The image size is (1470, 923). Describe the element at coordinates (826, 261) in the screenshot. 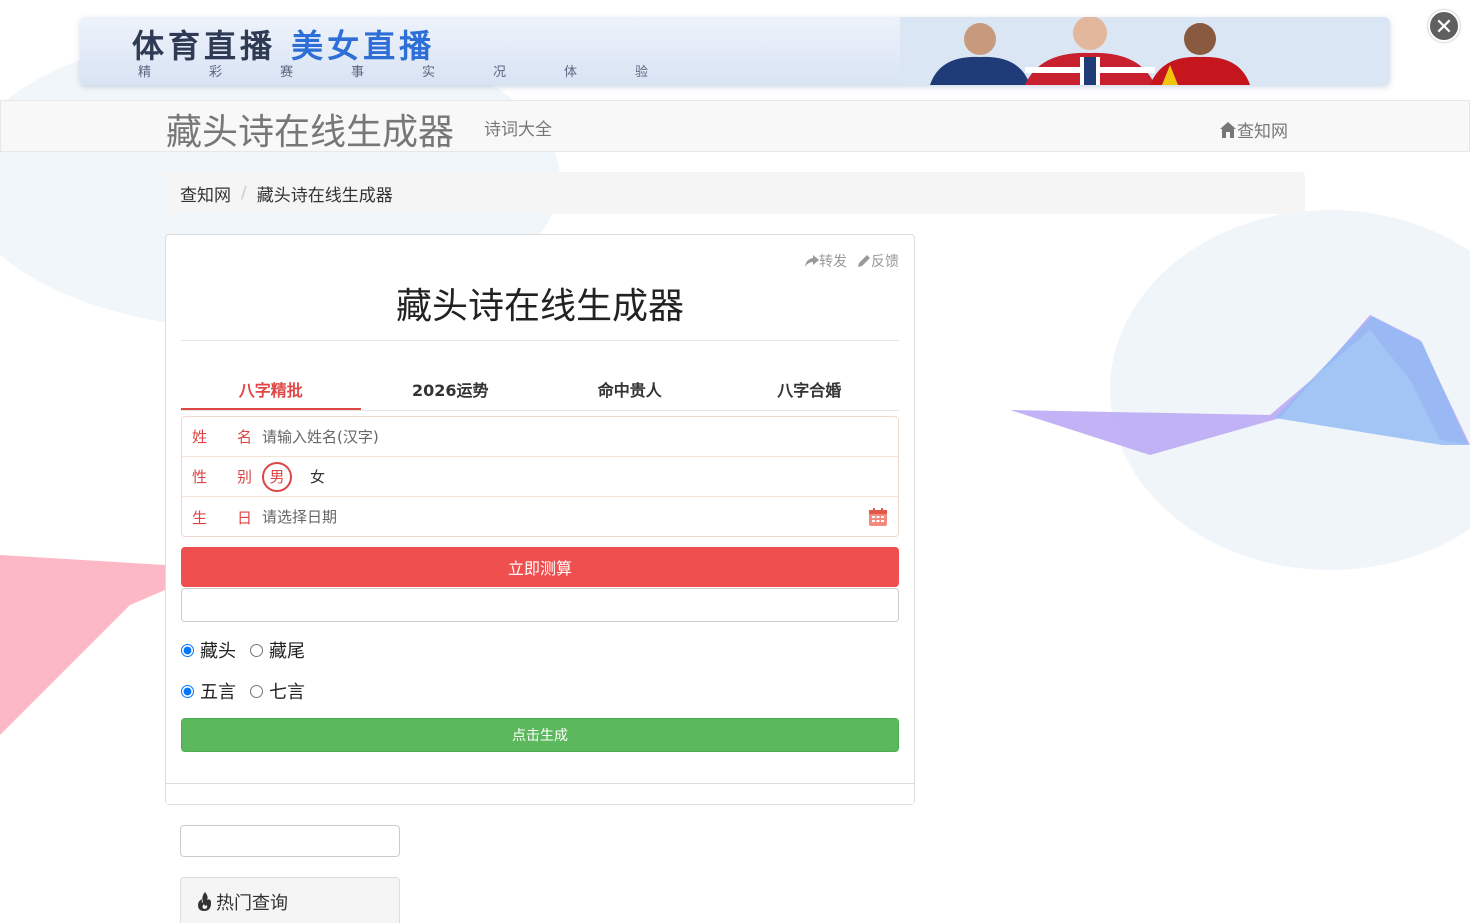

I see `share-button: 转发` at that location.